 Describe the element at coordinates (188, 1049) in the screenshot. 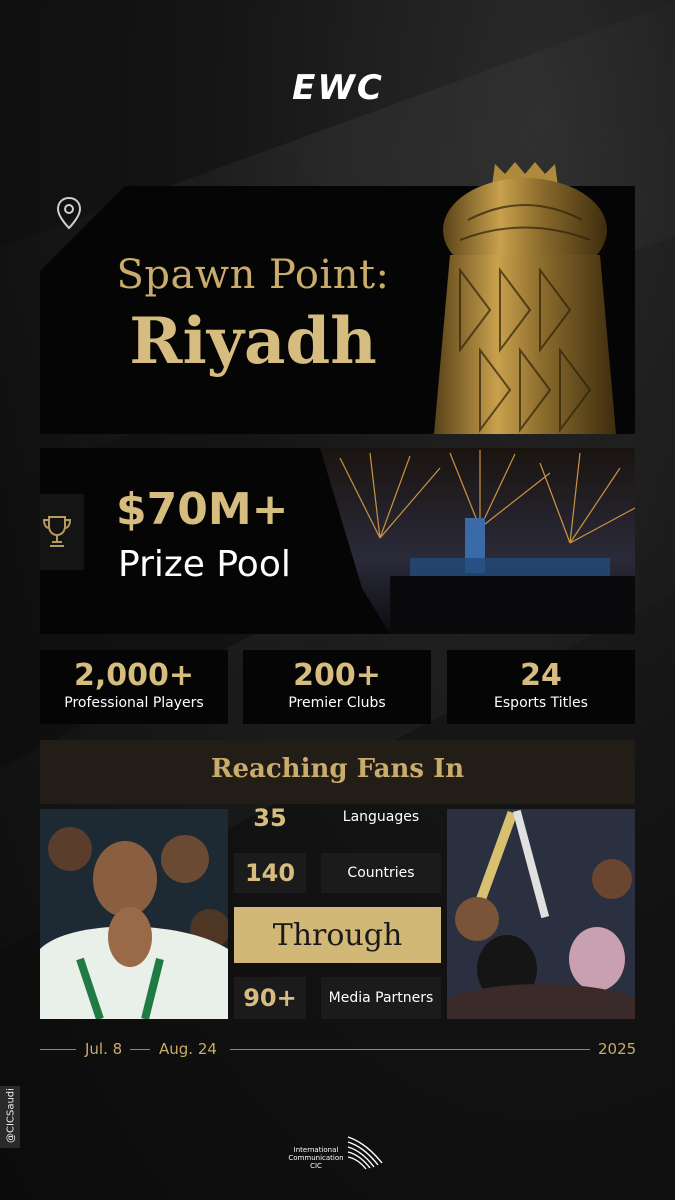

I see `timeline-end-date: Aug. 24` at that location.